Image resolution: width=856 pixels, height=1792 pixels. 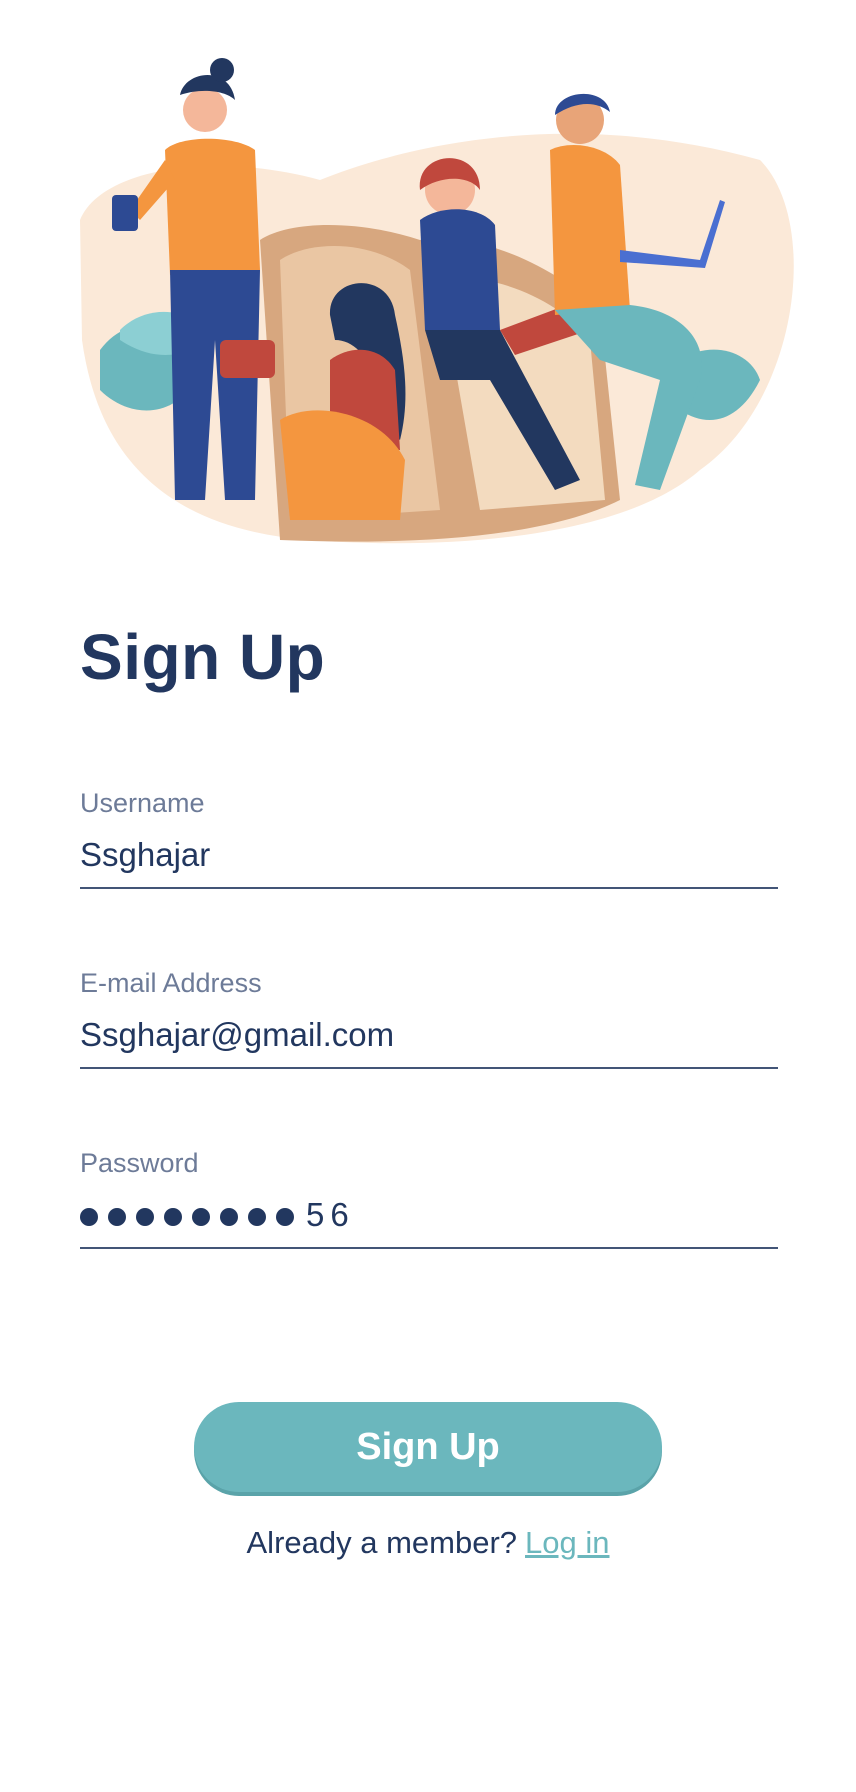 I want to click on email-label: E-mail Address, so click(x=171, y=983).